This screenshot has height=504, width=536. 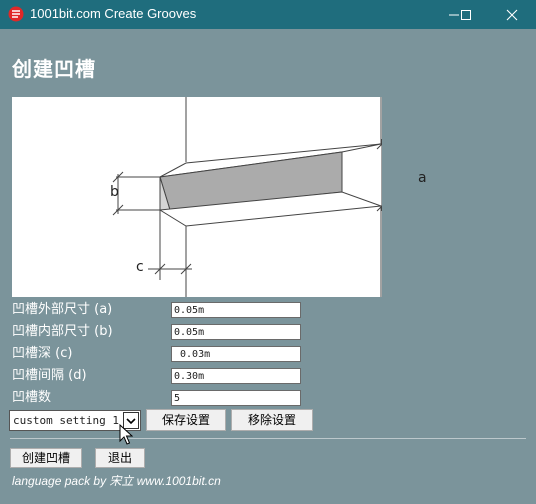 I want to click on dimension-label-a-text: a, so click(x=422, y=178).